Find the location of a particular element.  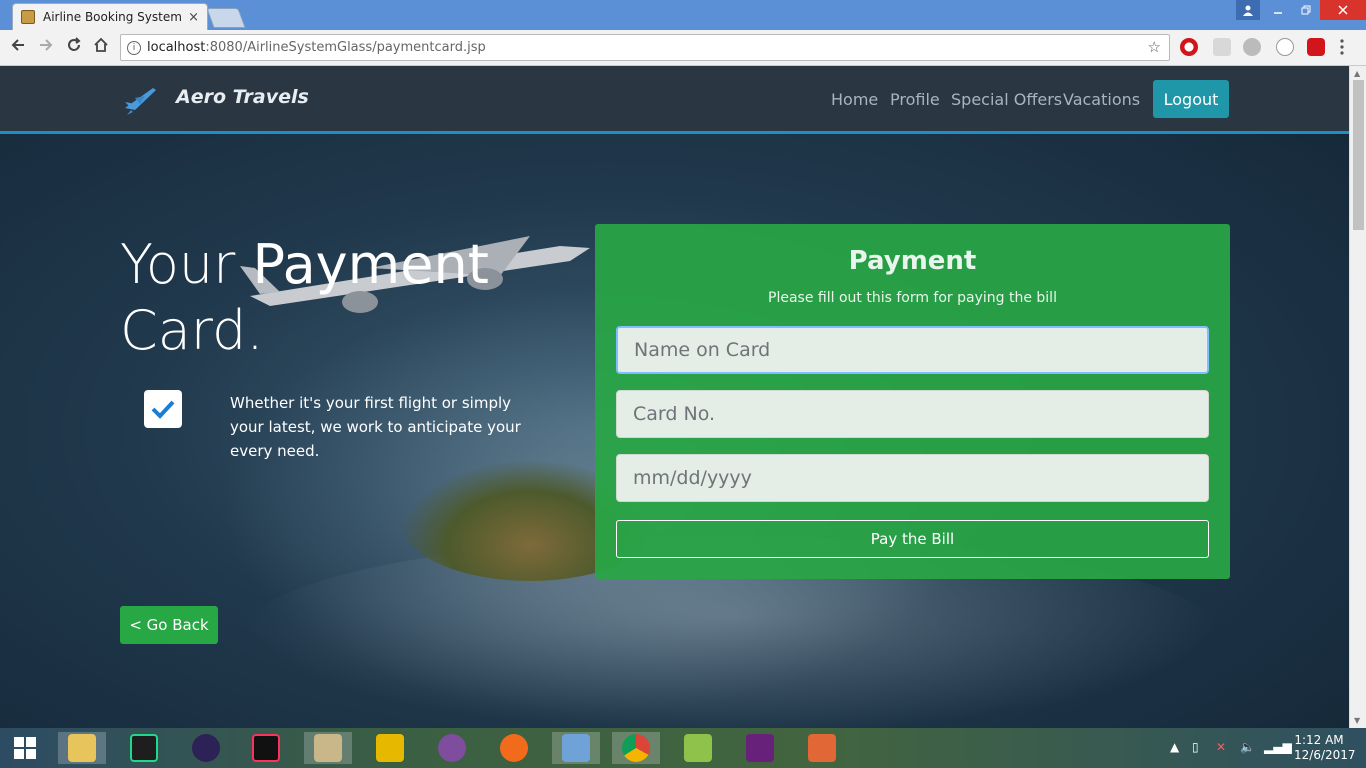

forward-arrow-icon is located at coordinates (46, 47).